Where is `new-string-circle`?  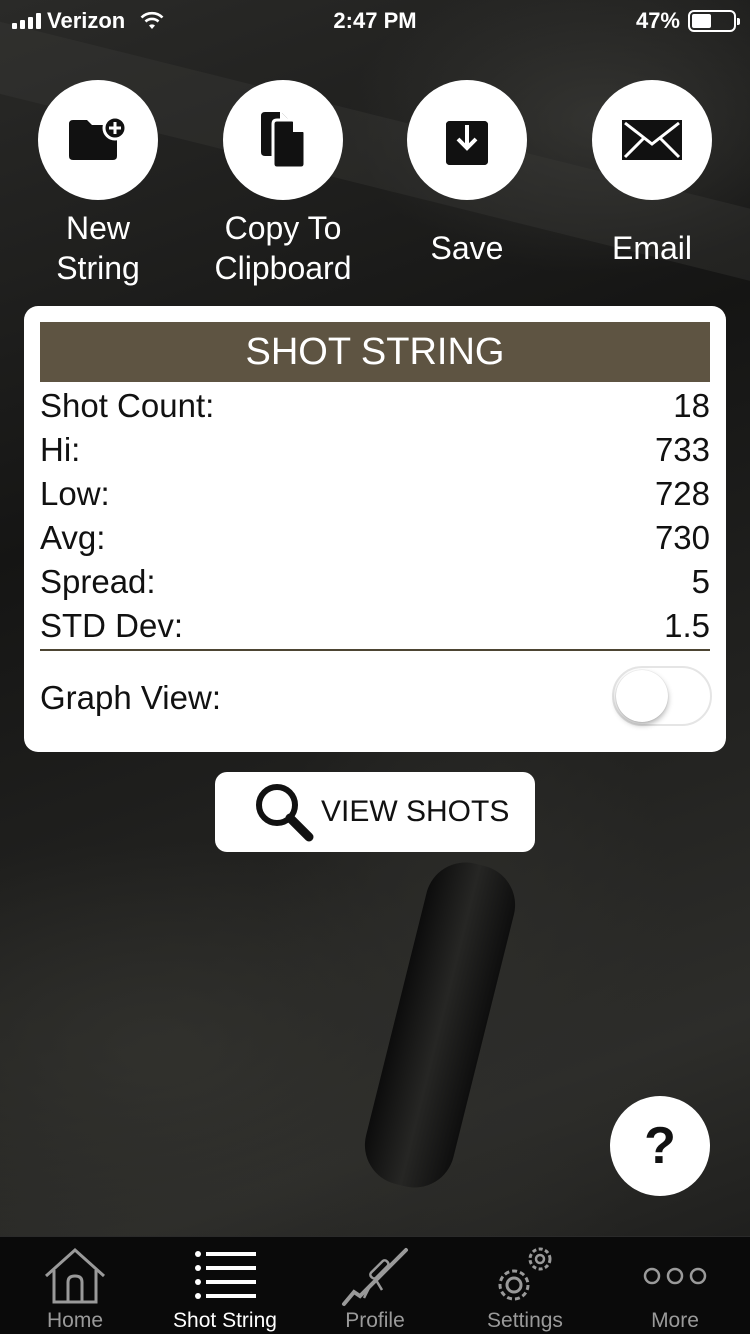 new-string-circle is located at coordinates (98, 140).